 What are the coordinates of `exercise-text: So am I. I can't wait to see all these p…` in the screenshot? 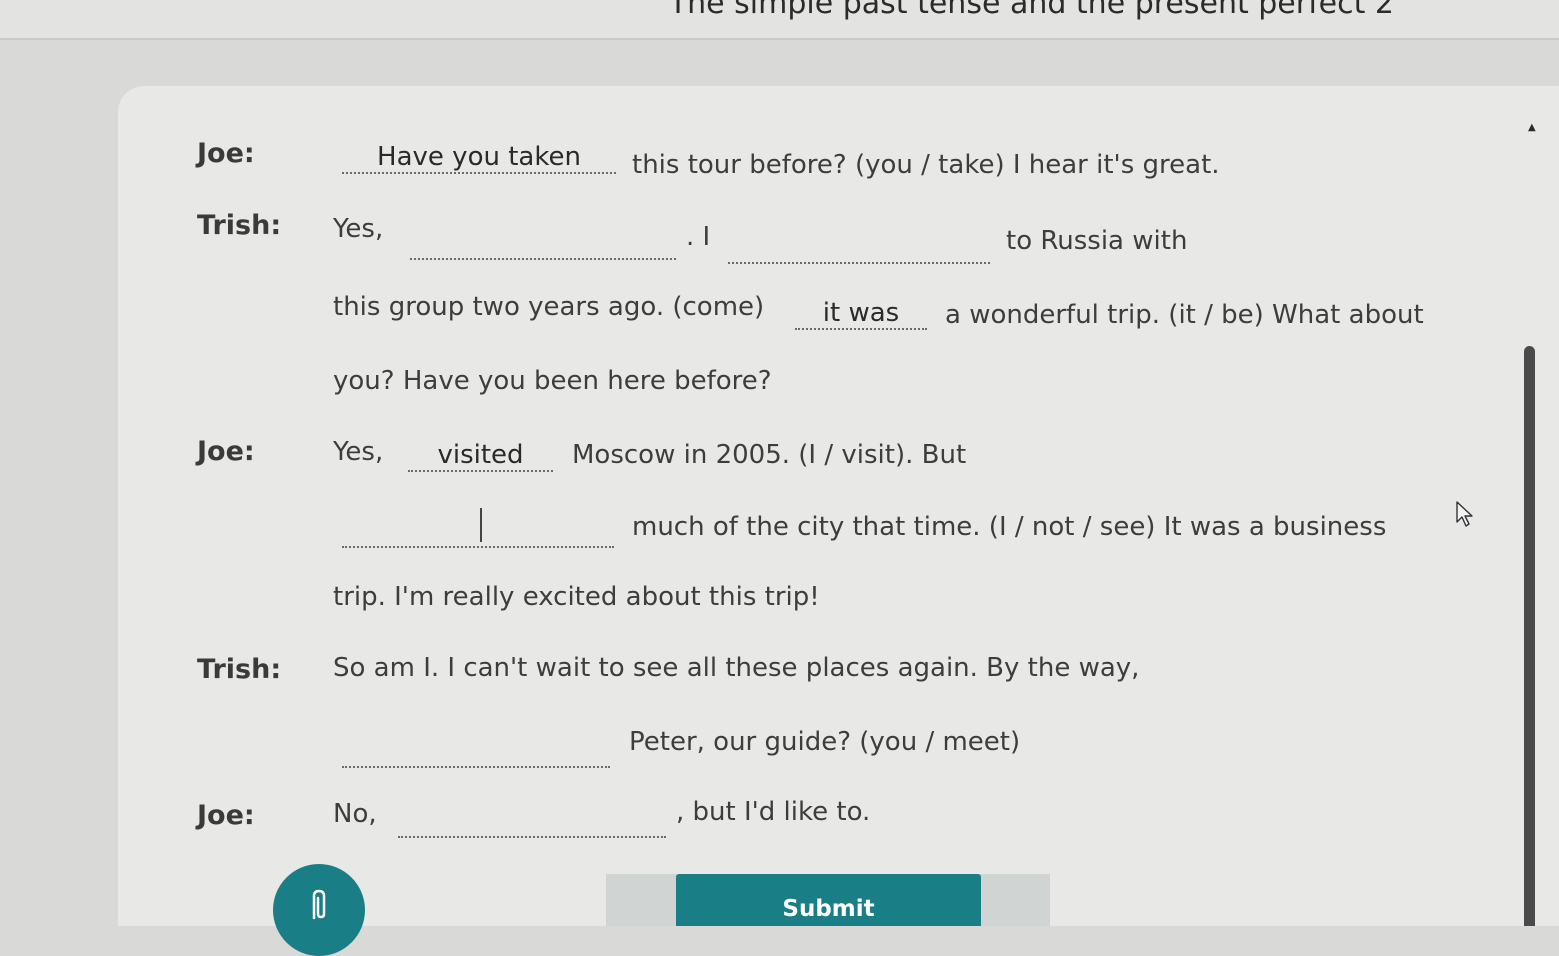 It's located at (736, 668).